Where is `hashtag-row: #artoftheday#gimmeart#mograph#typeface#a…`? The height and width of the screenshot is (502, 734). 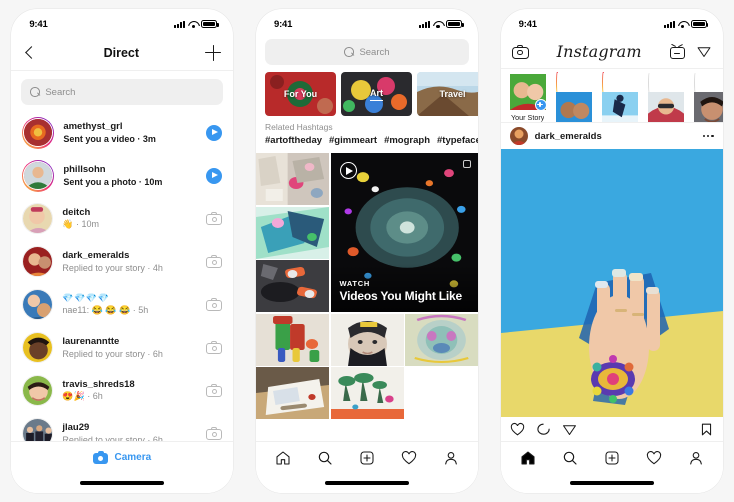 hashtag-row: #artoftheday#gimmeart#mograph#typeface#a… is located at coordinates (367, 144).